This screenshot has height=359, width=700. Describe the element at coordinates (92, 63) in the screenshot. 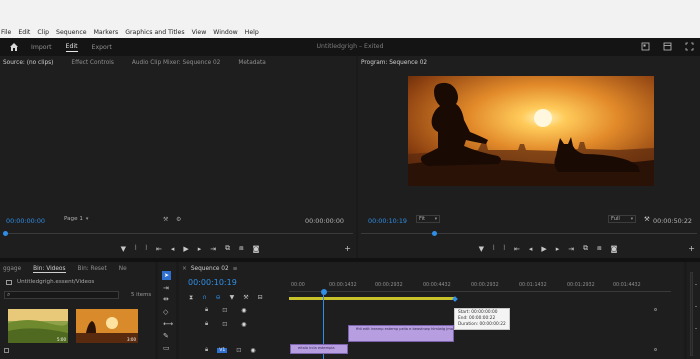

I see `tab-effect-controls: Effect Controls` at that location.